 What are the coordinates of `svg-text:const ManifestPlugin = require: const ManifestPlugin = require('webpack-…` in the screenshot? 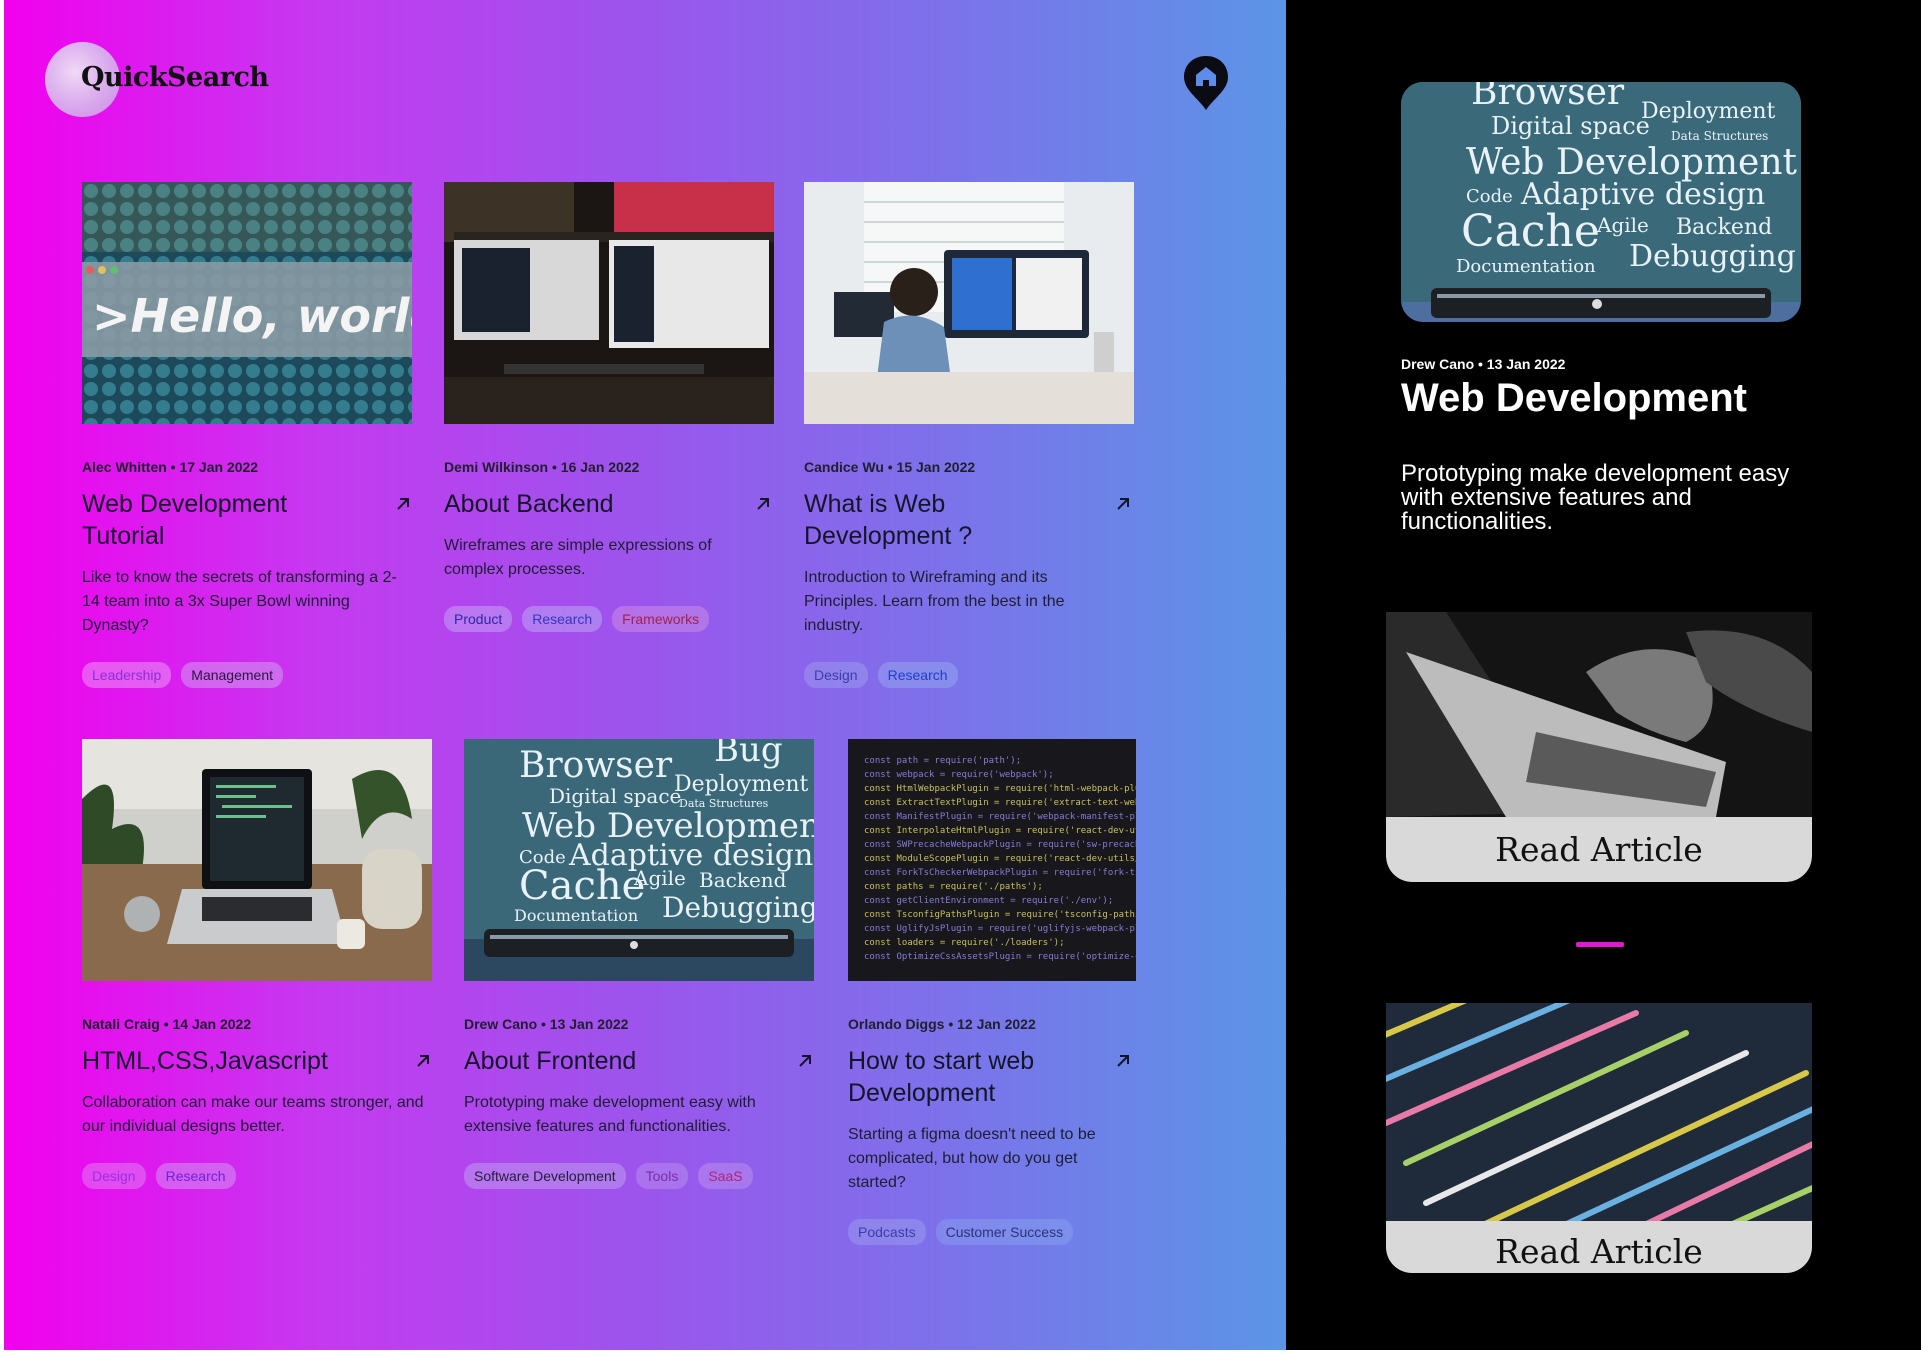 It's located at (1000, 817).